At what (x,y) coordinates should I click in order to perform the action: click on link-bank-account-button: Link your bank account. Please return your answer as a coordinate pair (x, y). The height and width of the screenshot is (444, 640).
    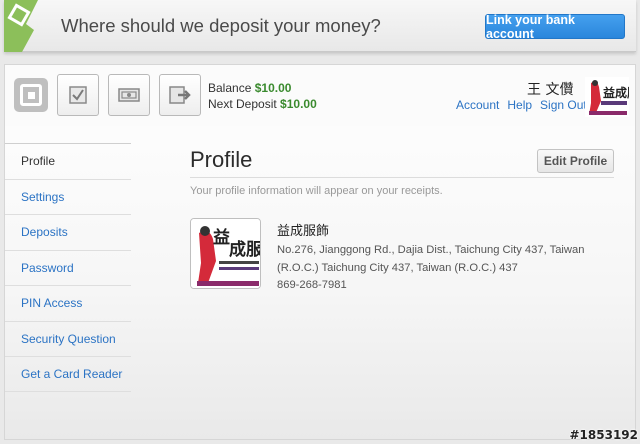
    Looking at the image, I should click on (555, 27).